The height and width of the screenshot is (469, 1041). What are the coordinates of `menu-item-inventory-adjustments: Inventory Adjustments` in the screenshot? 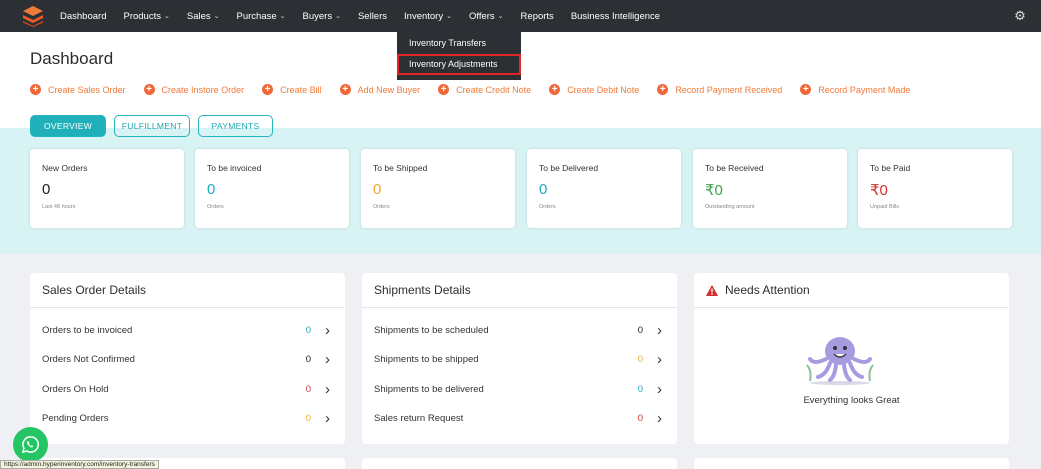 It's located at (459, 64).